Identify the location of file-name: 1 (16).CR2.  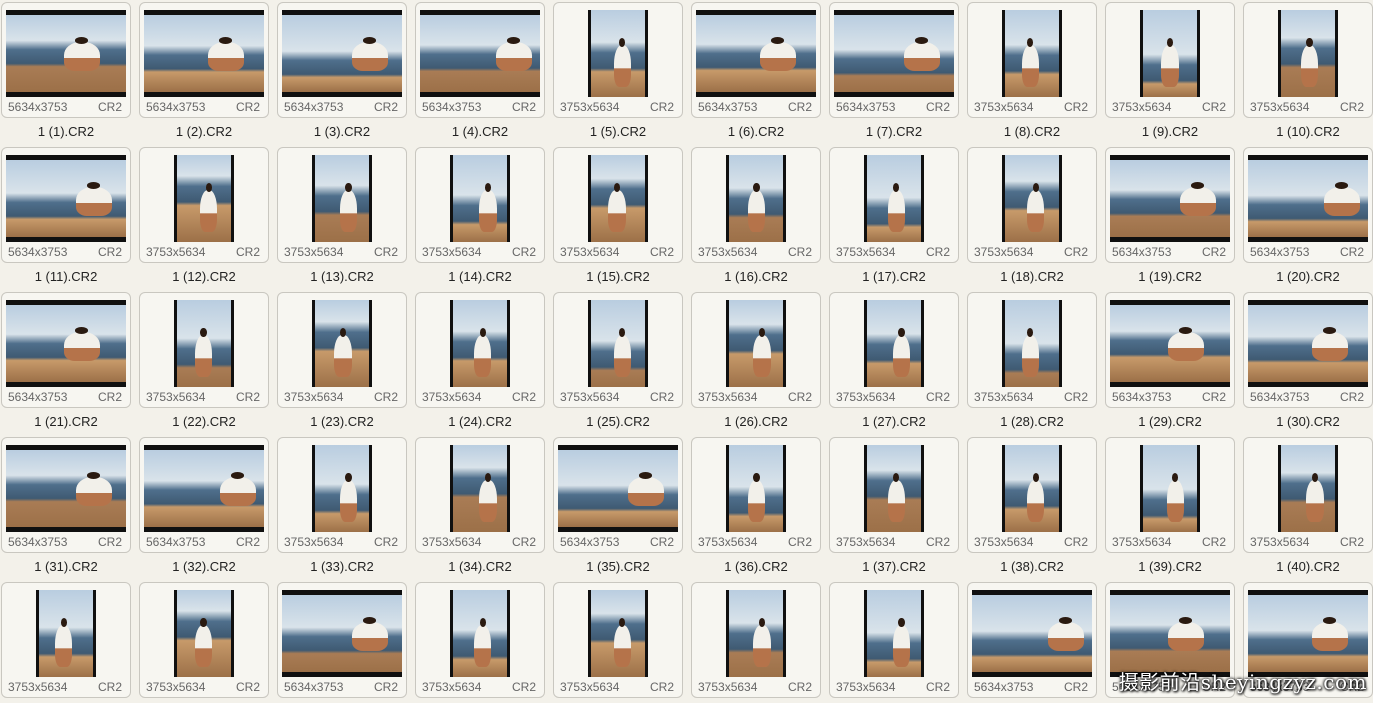
(756, 277).